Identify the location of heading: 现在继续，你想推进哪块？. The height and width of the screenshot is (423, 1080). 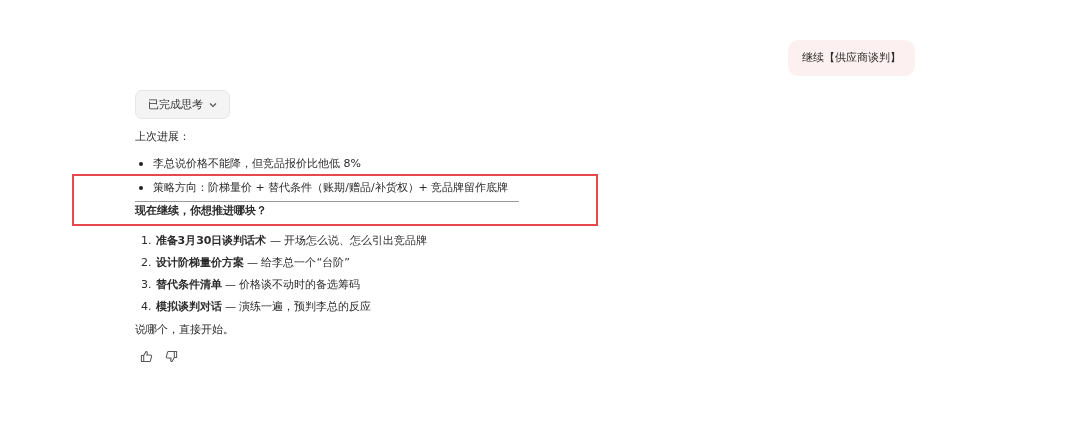
(201, 211).